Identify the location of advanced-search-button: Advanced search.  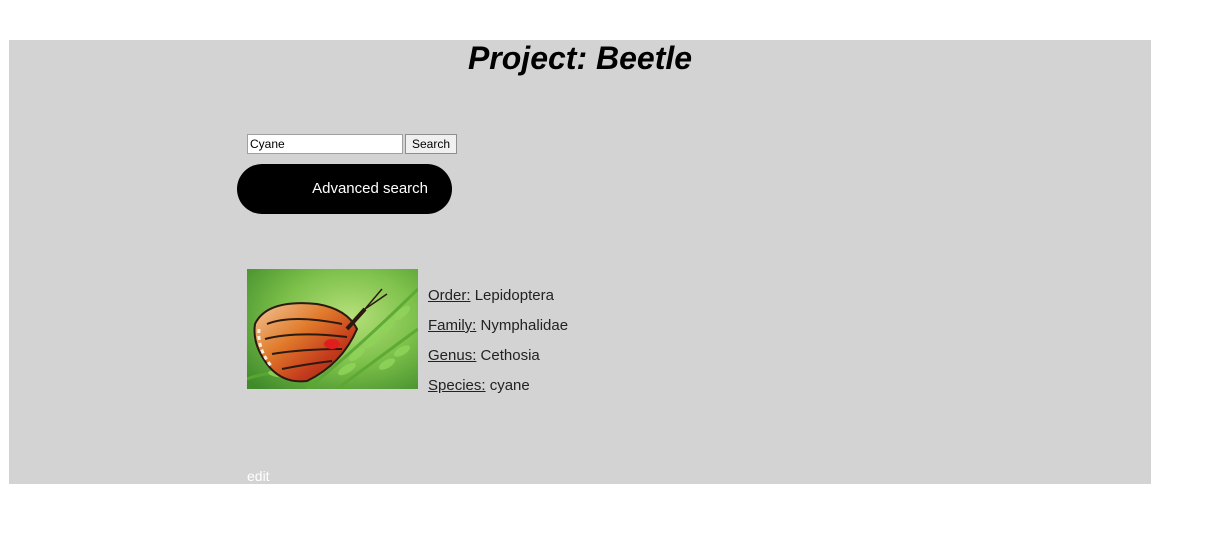
(344, 189).